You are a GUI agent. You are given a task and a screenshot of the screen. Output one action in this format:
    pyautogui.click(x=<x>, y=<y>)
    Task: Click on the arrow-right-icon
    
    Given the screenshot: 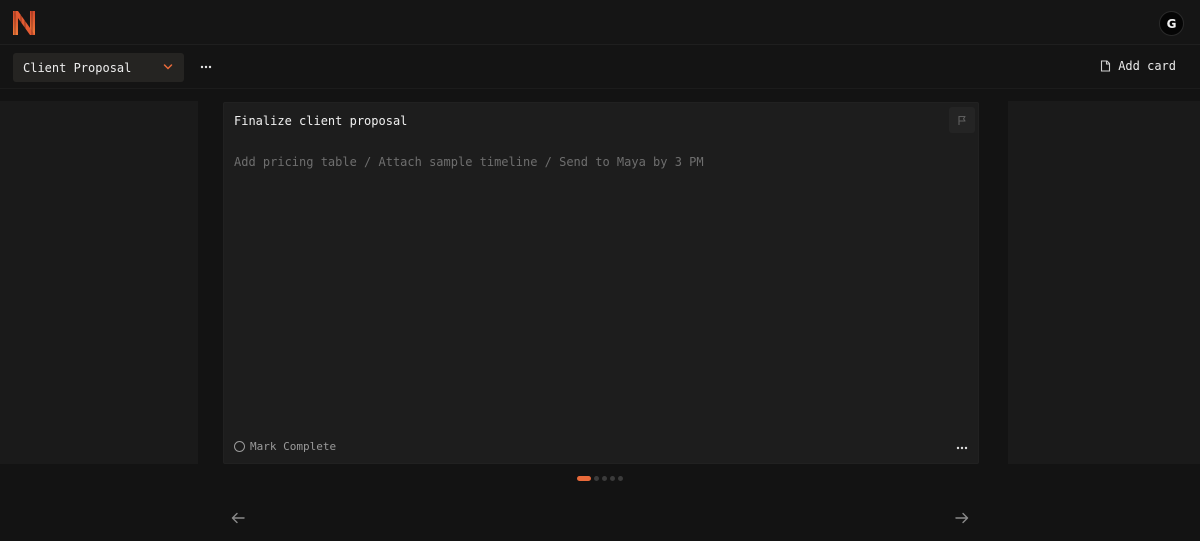 What is the action you would take?
    pyautogui.click(x=962, y=518)
    